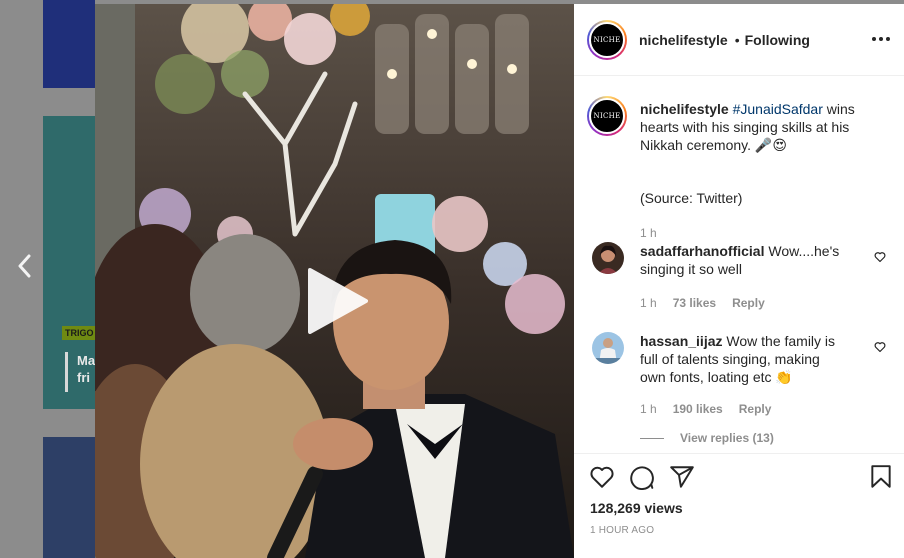 The image size is (904, 558). What do you see at coordinates (778, 109) in the screenshot?
I see `caption-hashtag: #JunaidSafdar` at bounding box center [778, 109].